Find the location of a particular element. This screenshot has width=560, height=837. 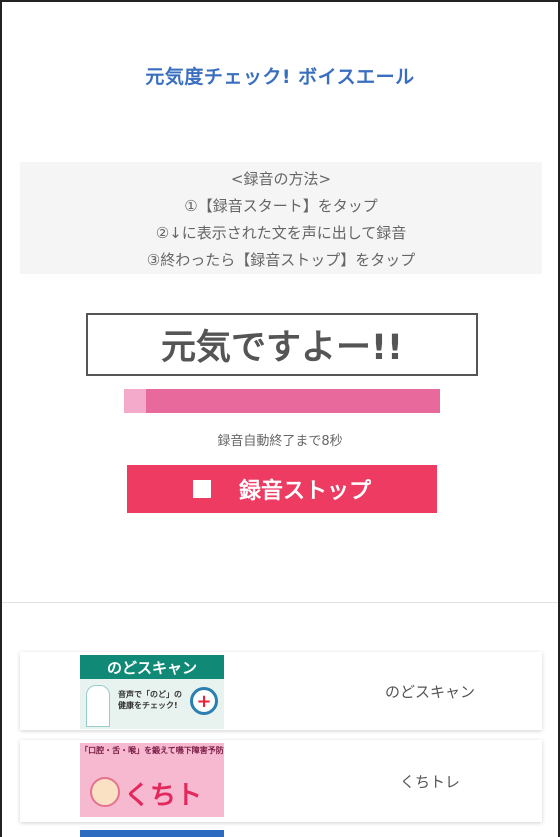

nodoscan-thumbnail: のどスキャン 音声で「のど」の健康をチェック! + is located at coordinates (152, 692).